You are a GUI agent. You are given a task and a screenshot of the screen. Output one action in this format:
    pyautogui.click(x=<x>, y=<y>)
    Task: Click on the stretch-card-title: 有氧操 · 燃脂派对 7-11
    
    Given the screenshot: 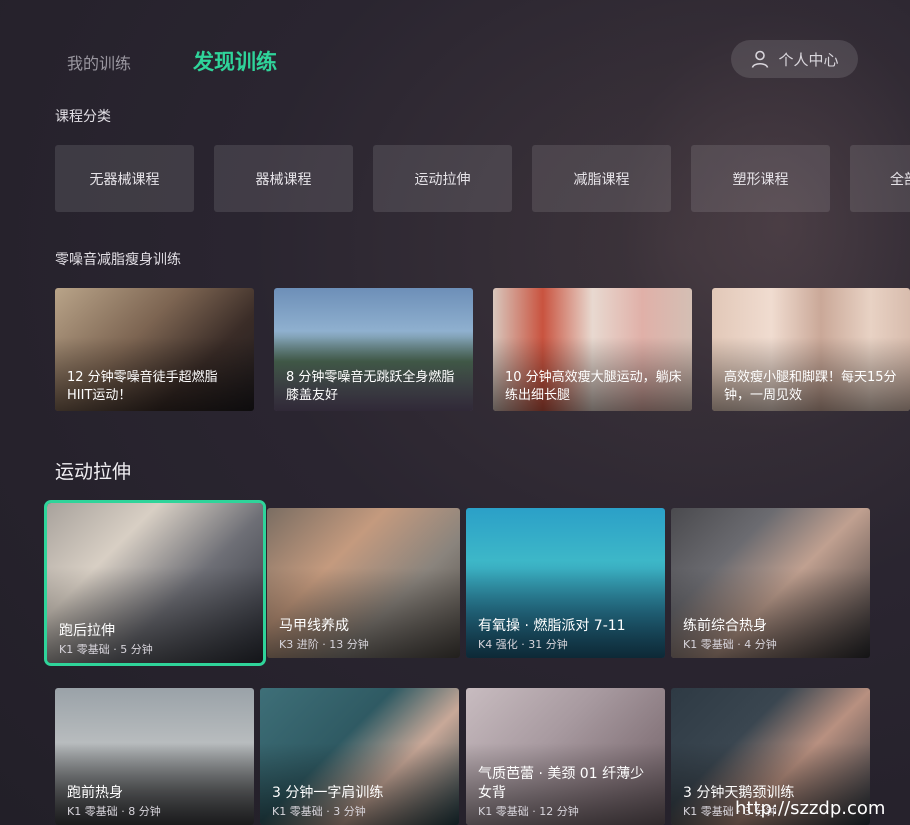 What is the action you would take?
    pyautogui.click(x=552, y=626)
    